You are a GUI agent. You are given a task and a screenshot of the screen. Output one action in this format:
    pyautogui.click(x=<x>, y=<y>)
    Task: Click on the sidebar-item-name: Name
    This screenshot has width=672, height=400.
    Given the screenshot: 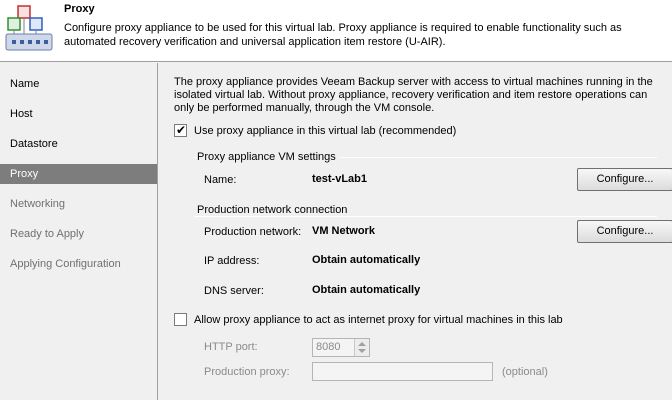 What is the action you would take?
    pyautogui.click(x=78, y=84)
    